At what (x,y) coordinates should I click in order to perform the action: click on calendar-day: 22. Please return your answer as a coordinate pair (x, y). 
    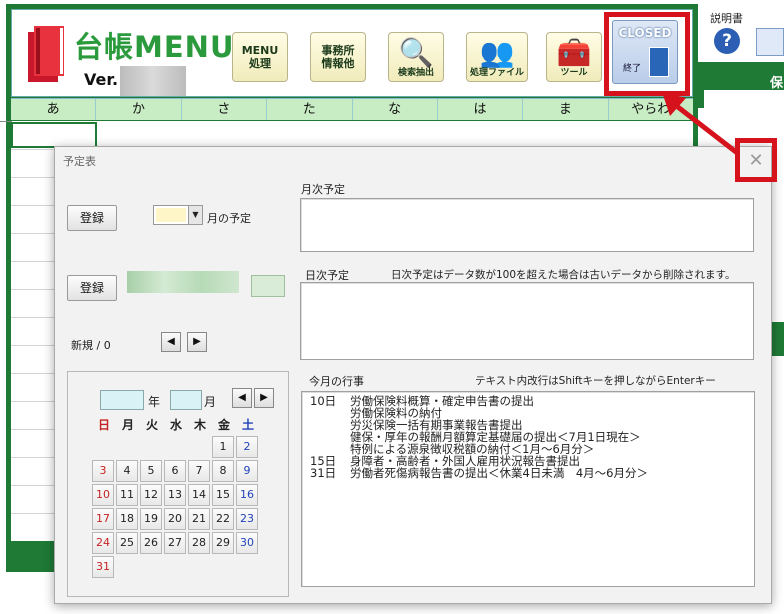
    Looking at the image, I should click on (223, 519).